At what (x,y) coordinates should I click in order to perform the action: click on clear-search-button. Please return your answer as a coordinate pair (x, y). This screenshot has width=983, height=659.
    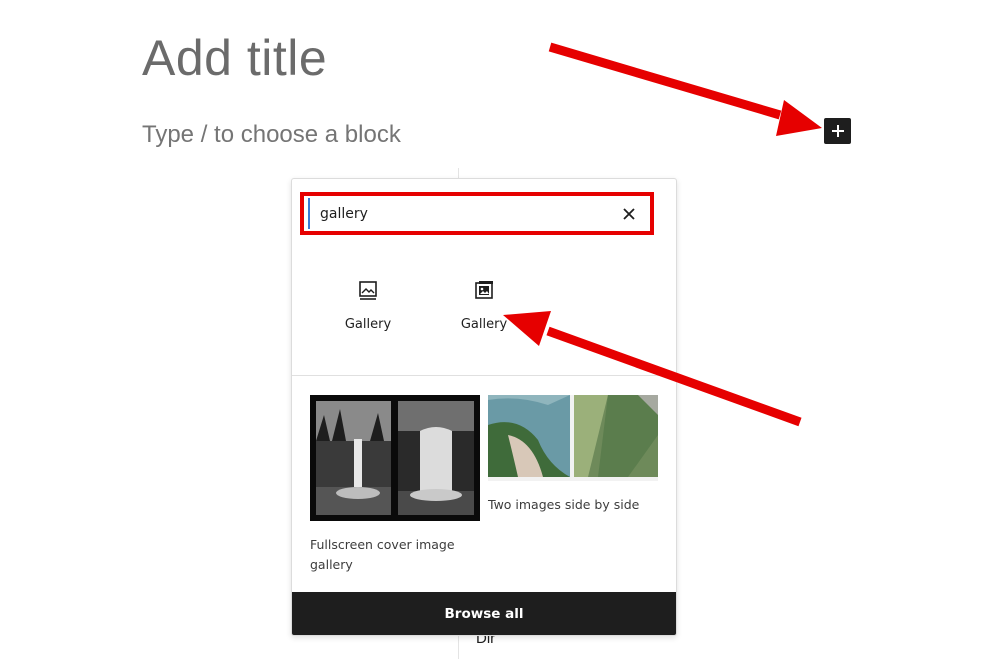
    Looking at the image, I should click on (629, 214).